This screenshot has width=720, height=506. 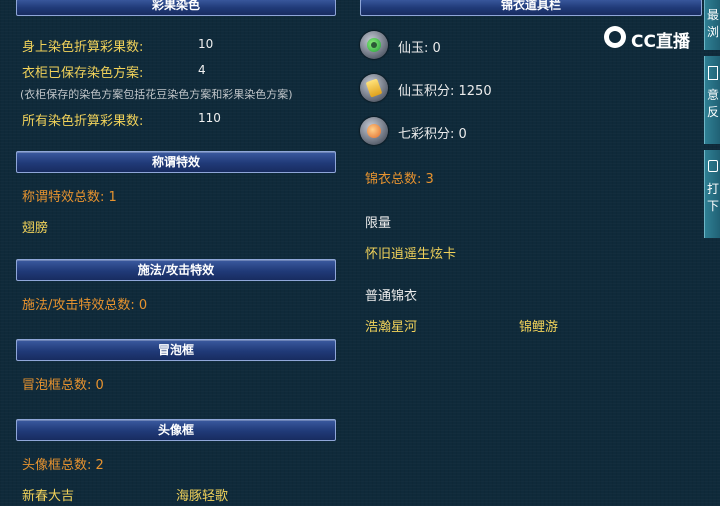 What do you see at coordinates (176, 350) in the screenshot?
I see `bubble-frame-header: 冒泡框` at bounding box center [176, 350].